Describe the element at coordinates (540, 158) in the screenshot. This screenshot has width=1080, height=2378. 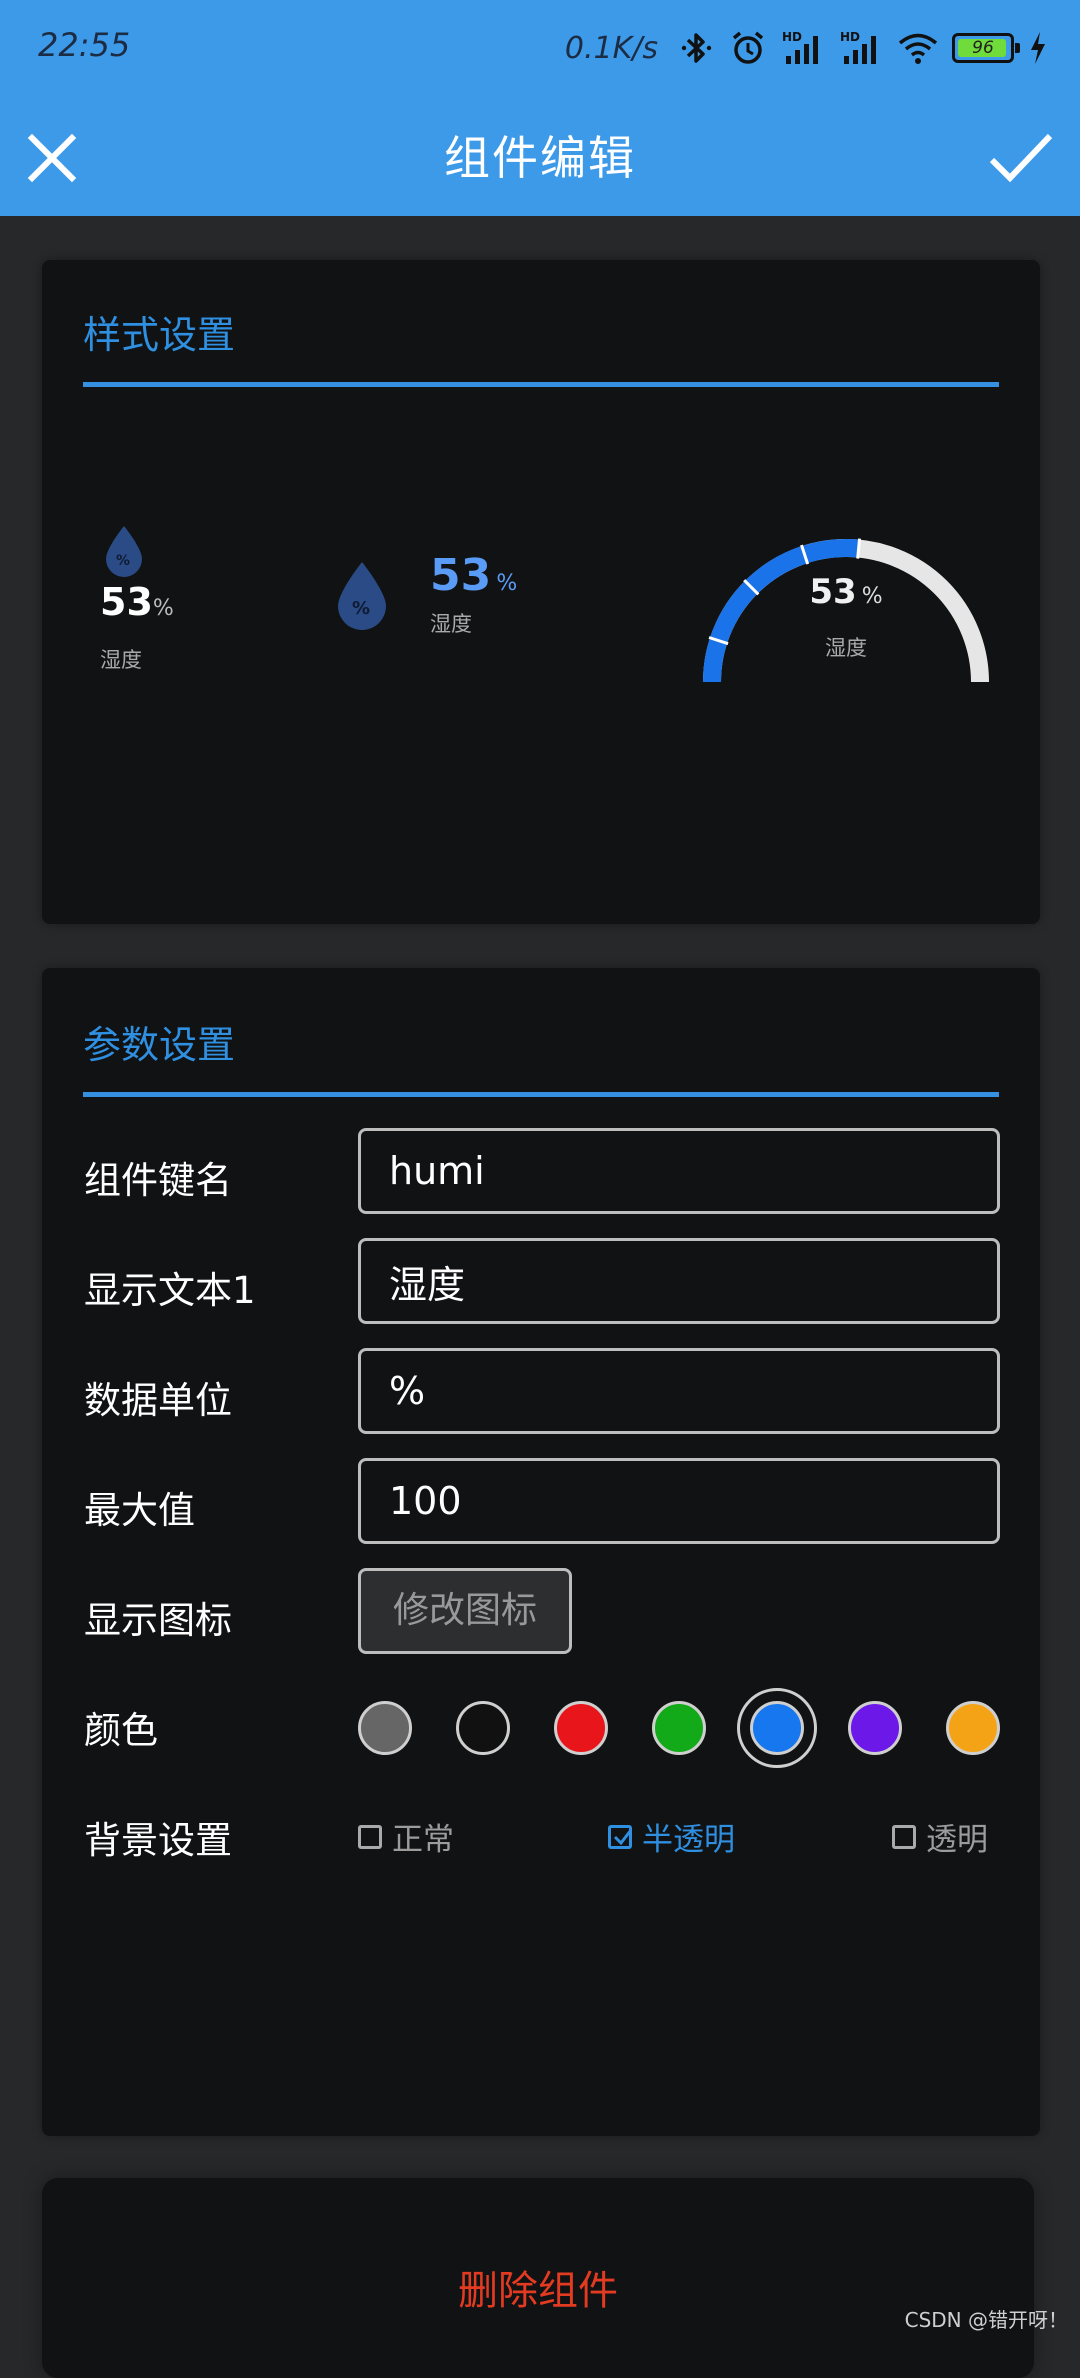
I see `page-title: 组件编辑` at that location.